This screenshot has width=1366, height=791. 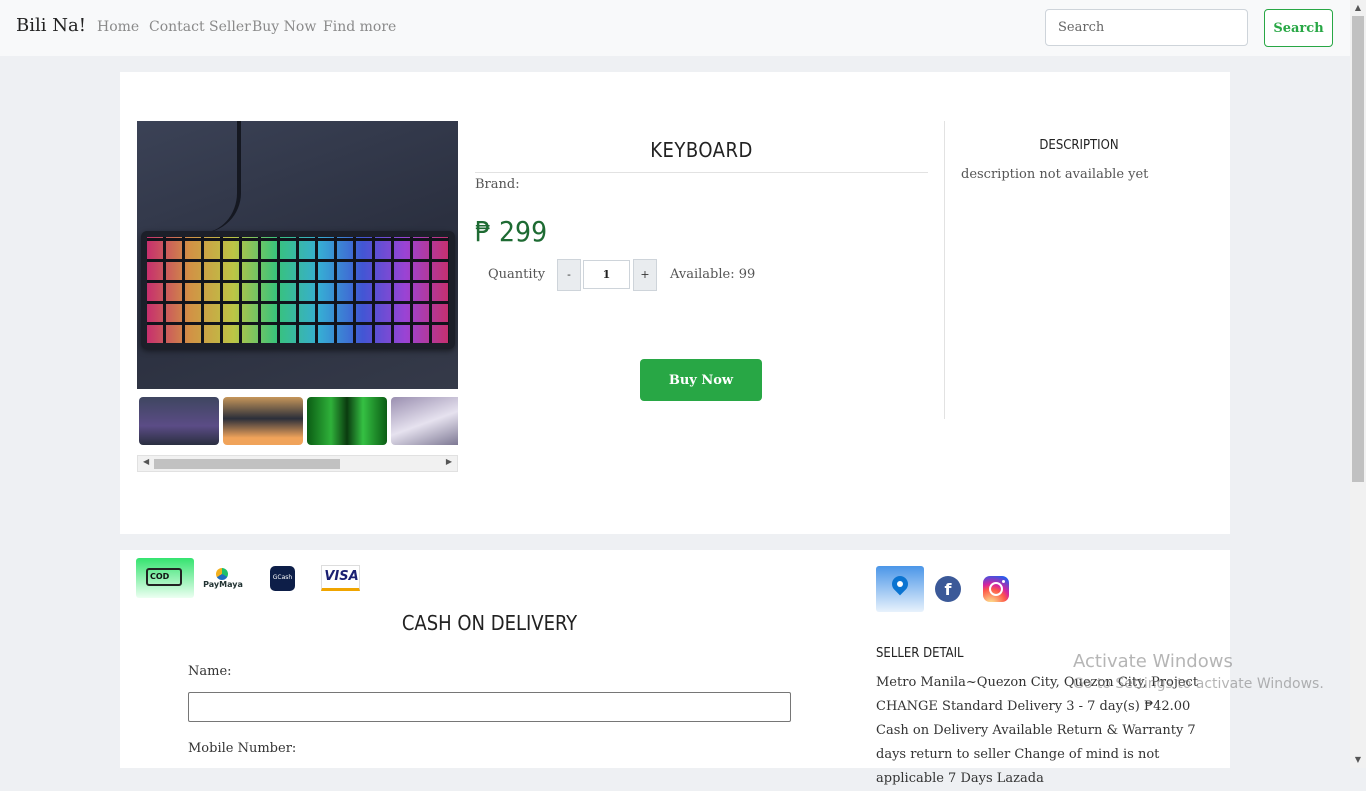 What do you see at coordinates (920, 653) in the screenshot?
I see `seller-detail-title: SELLER DETAIL` at bounding box center [920, 653].